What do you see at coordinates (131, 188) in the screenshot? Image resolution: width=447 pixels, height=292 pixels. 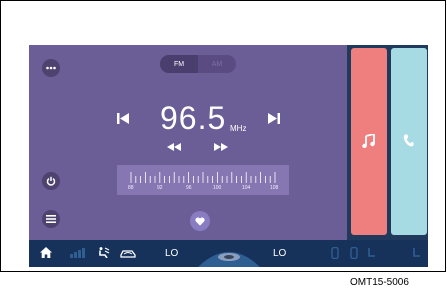 I see `dial-label: 88` at bounding box center [131, 188].